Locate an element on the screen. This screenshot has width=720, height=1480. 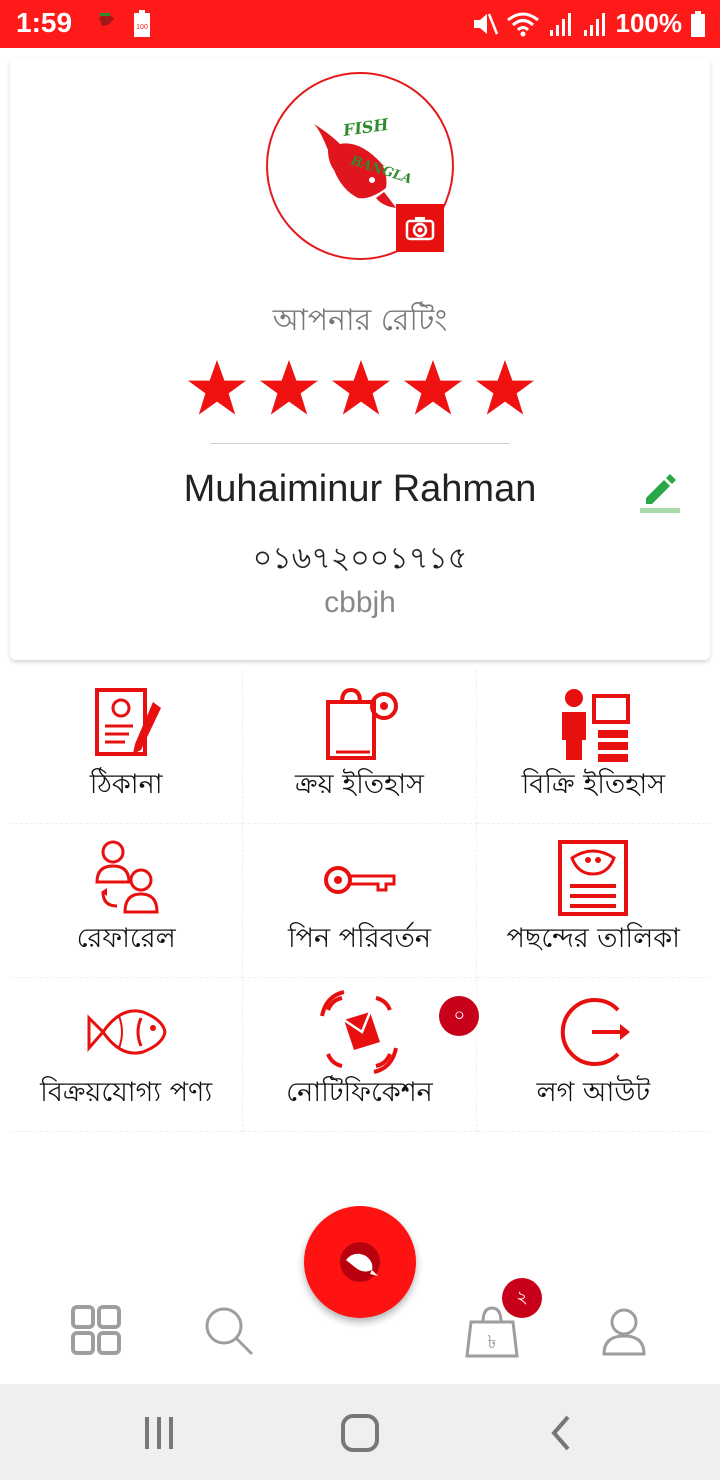
battery-icon is located at coordinates (698, 23).